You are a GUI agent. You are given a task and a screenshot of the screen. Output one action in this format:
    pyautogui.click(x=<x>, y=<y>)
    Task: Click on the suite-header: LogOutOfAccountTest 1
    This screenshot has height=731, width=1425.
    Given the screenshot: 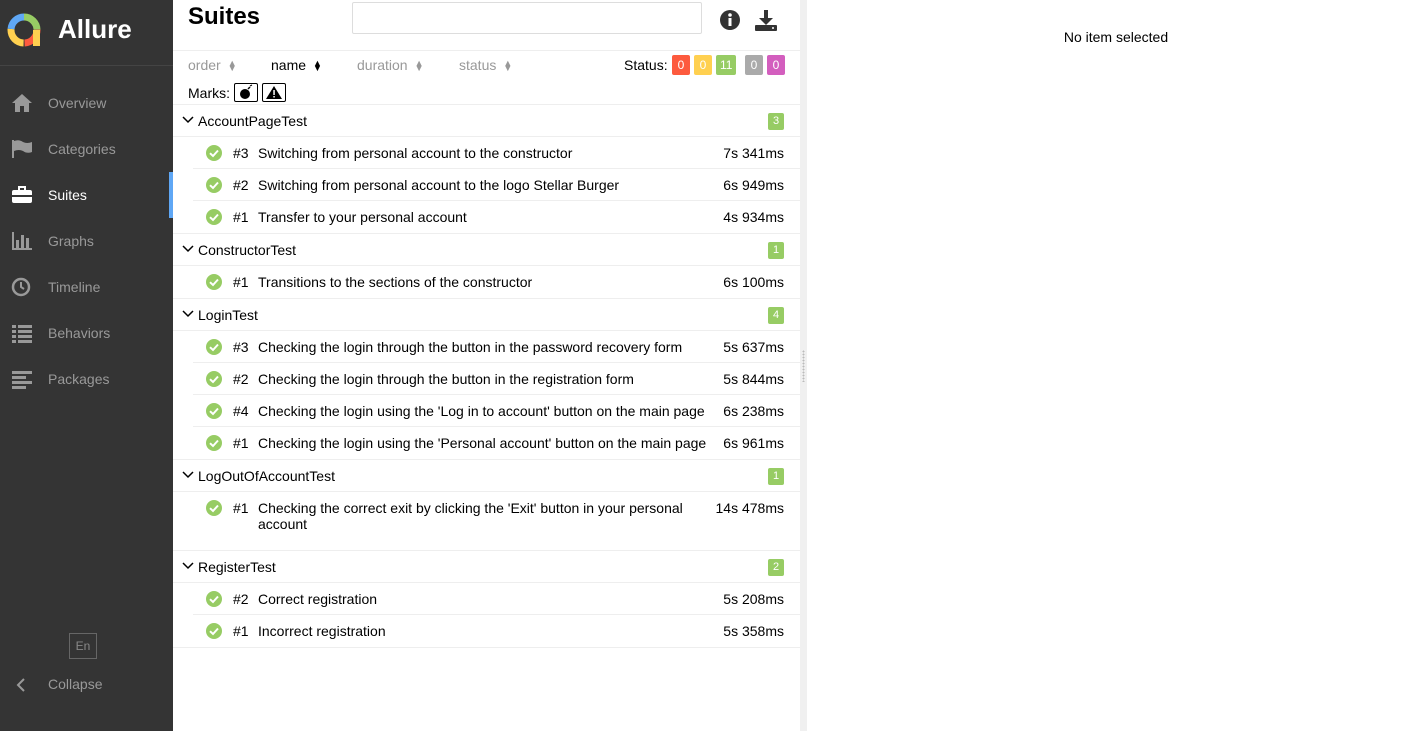 What is the action you would take?
    pyautogui.click(x=486, y=476)
    